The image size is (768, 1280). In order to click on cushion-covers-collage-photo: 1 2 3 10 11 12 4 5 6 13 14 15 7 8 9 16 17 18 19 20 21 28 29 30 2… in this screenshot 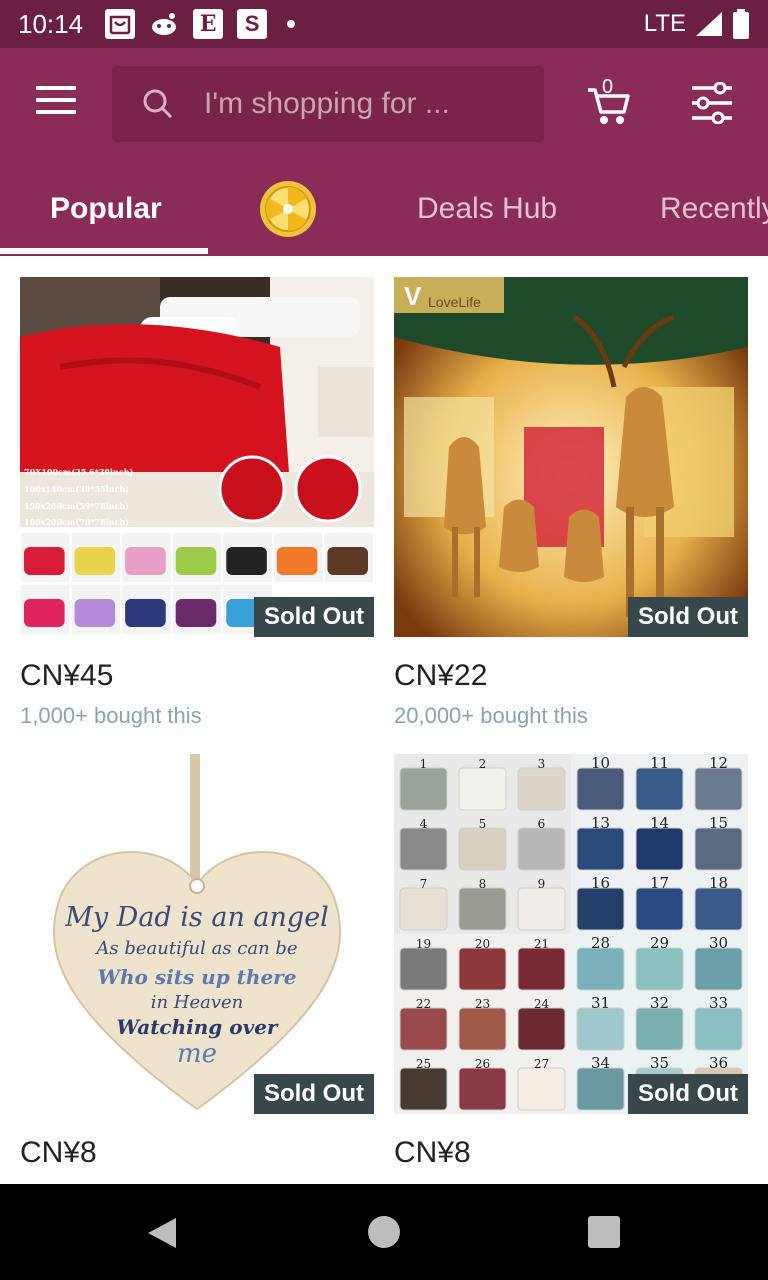, I will do `click(571, 934)`.